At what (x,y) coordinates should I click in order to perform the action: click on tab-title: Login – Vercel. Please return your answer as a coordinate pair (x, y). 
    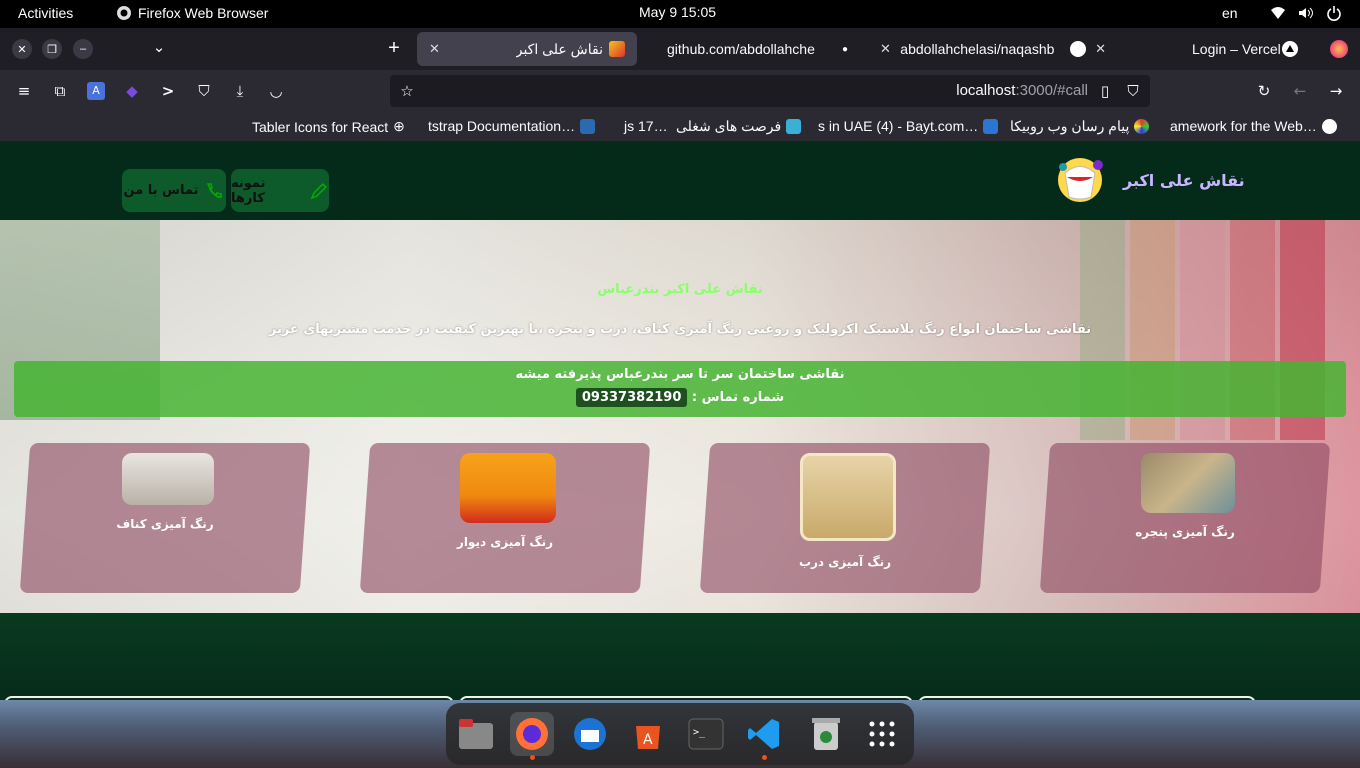
    Looking at the image, I should click on (1236, 49).